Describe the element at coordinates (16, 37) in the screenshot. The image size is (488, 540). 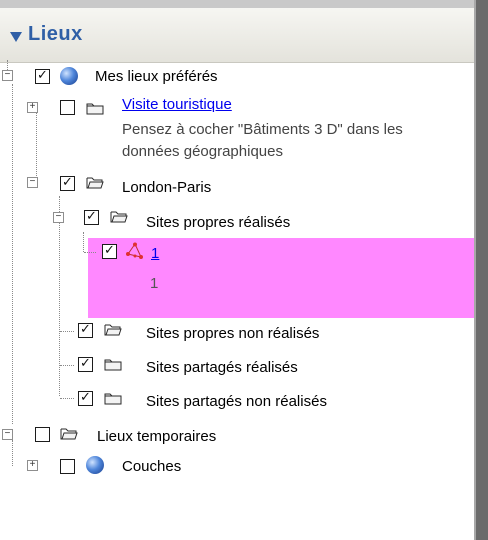
I see `collapse-triangle-icon` at that location.